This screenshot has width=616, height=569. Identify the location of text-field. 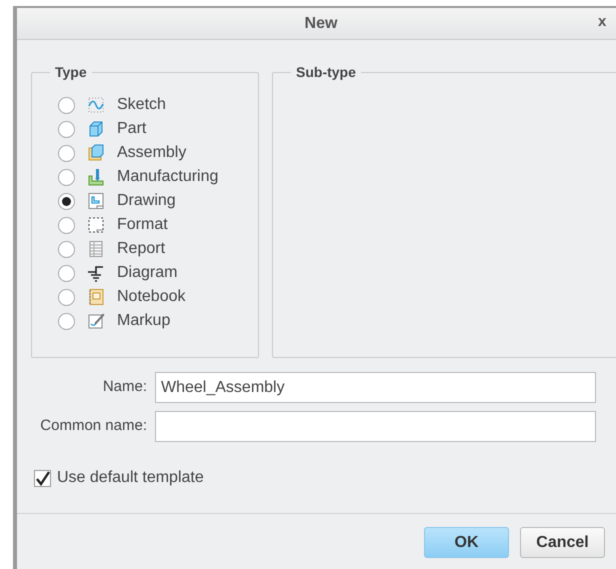
(375, 426).